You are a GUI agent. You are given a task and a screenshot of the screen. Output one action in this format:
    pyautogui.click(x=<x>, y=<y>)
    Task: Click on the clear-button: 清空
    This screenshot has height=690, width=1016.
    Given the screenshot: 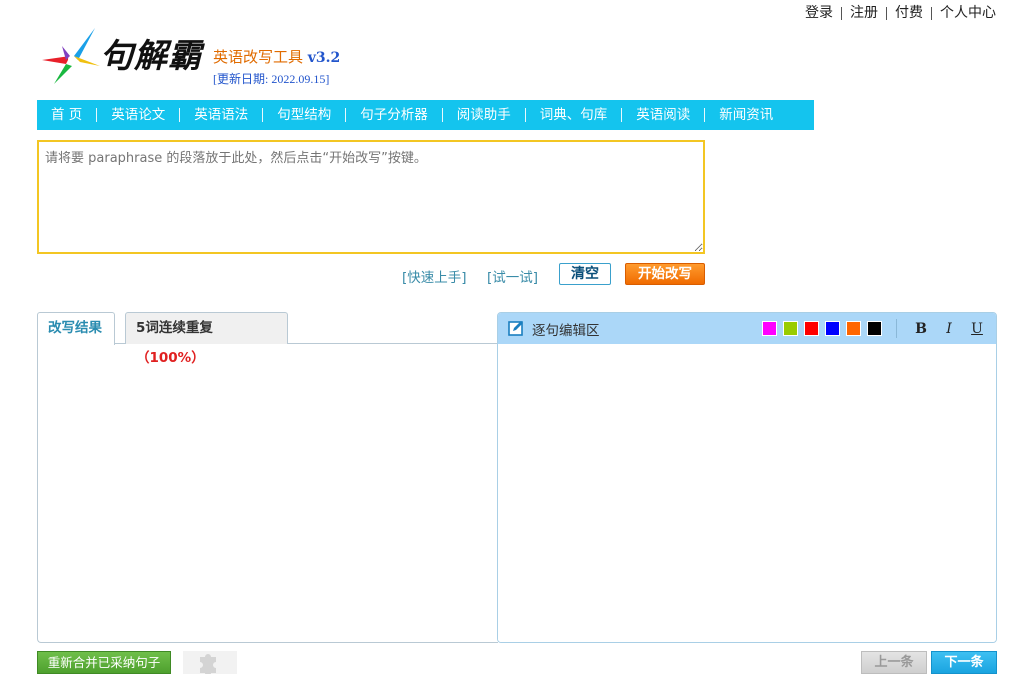 What is the action you would take?
    pyautogui.click(x=585, y=274)
    